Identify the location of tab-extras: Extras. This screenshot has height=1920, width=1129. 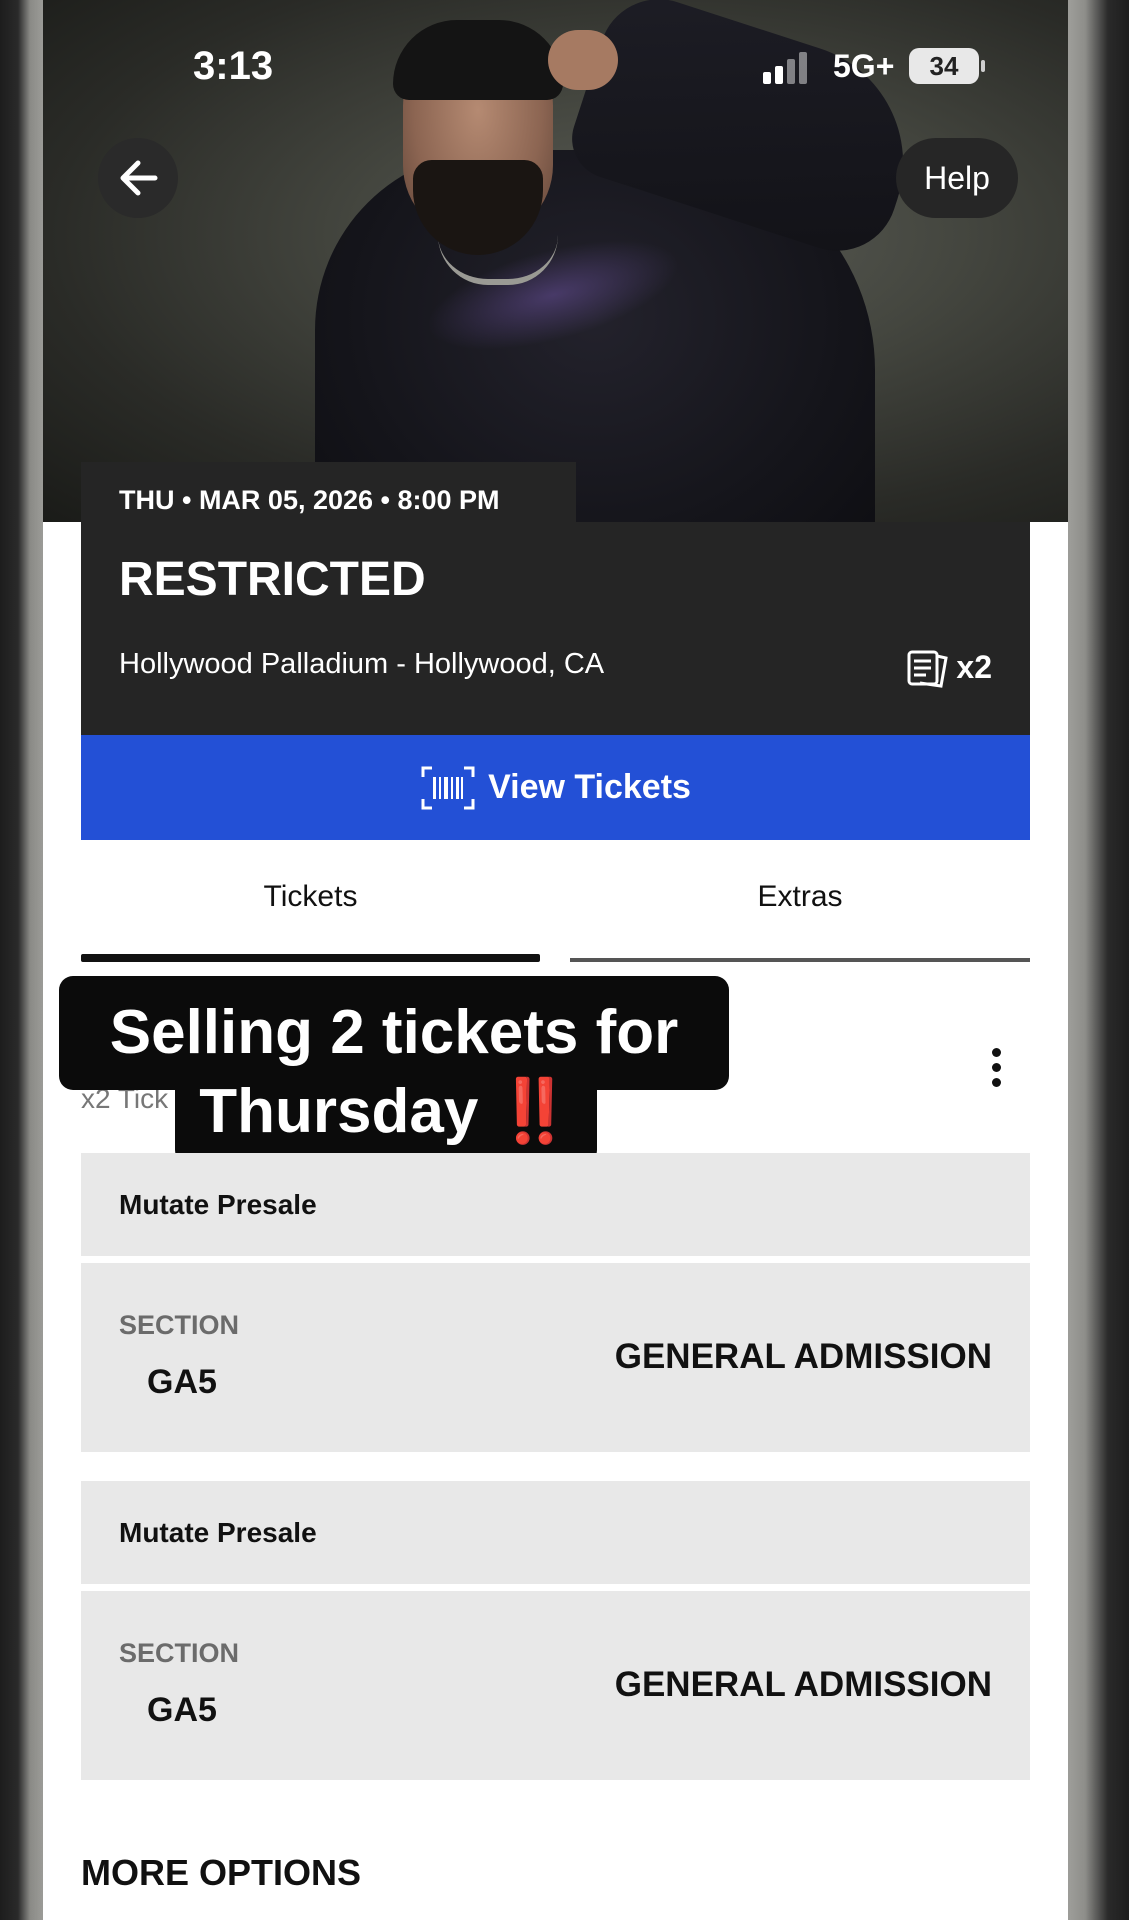
(800, 910).